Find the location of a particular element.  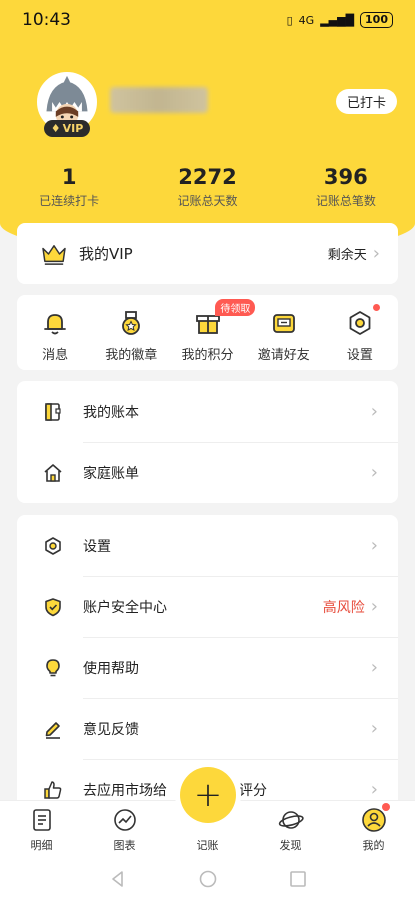

stat-label: 记账总天数 is located at coordinates (207, 201).